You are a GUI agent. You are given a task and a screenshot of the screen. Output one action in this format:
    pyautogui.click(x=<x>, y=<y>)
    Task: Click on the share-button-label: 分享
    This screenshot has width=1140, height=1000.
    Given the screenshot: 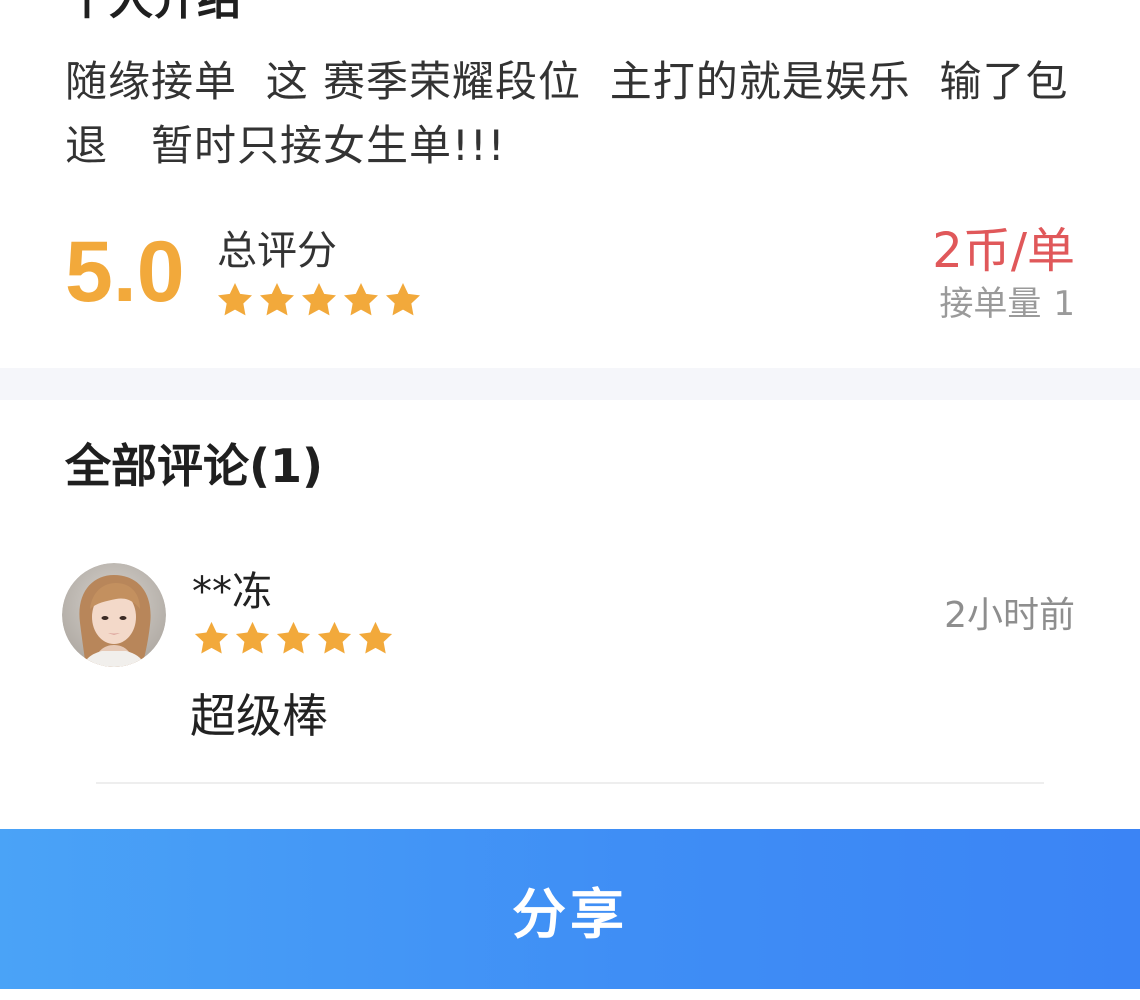 What is the action you would take?
    pyautogui.click(x=570, y=914)
    